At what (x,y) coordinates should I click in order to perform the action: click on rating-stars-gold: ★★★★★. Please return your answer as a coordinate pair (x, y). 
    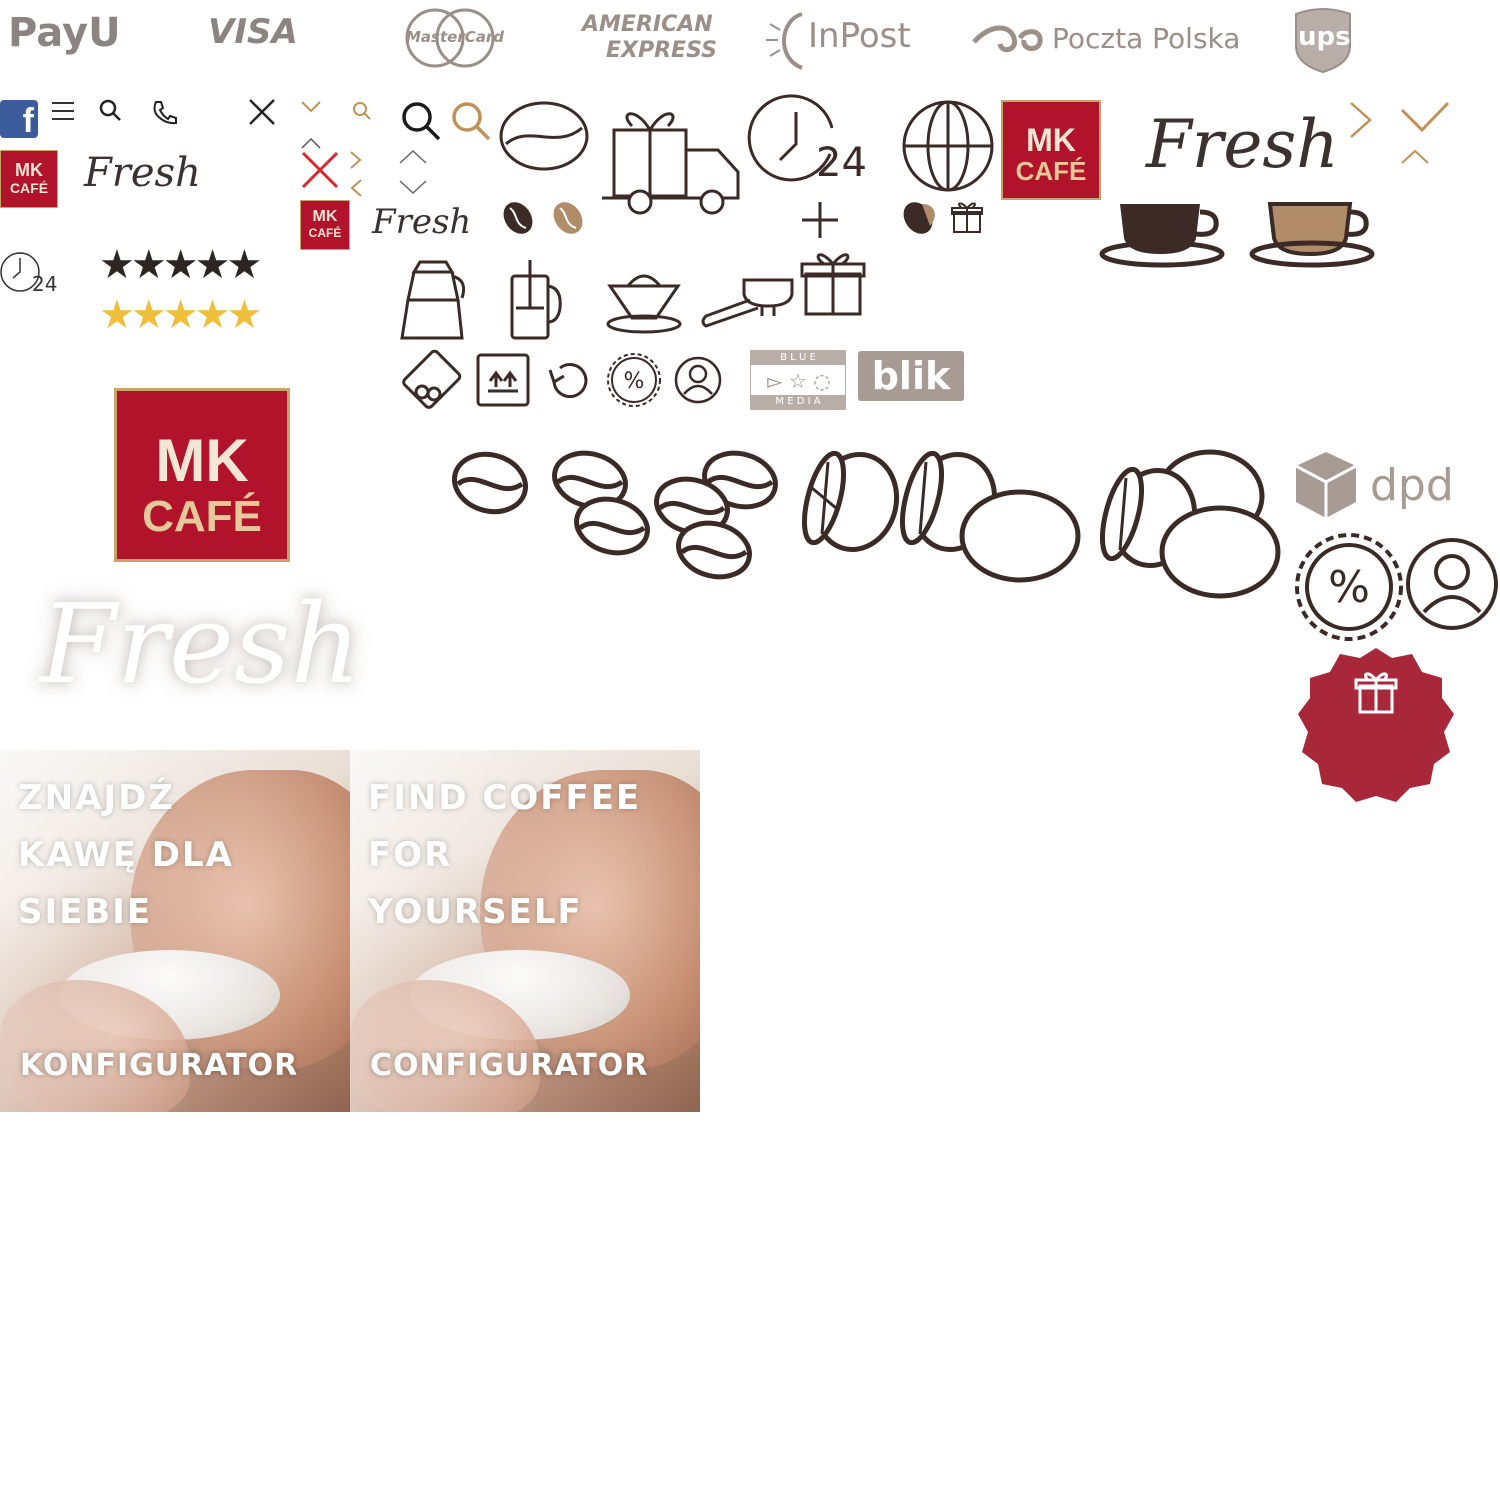
    Looking at the image, I should click on (180, 315).